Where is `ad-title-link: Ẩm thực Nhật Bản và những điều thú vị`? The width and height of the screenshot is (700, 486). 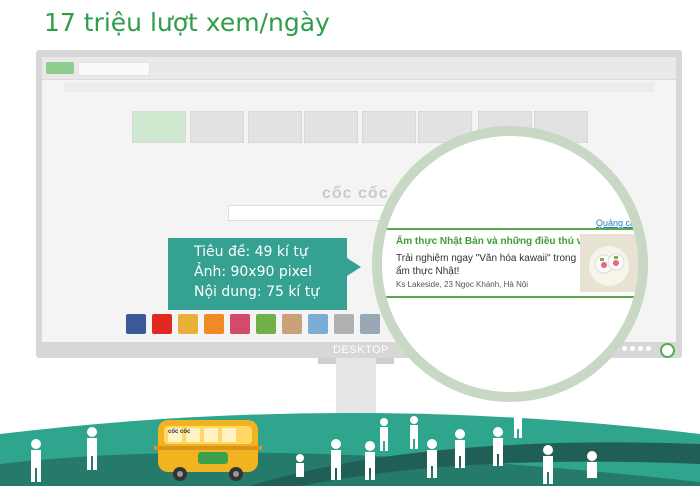
ad-title-link: Ẩm thực Nhật Bản và những điều thú vị is located at coordinates (490, 241).